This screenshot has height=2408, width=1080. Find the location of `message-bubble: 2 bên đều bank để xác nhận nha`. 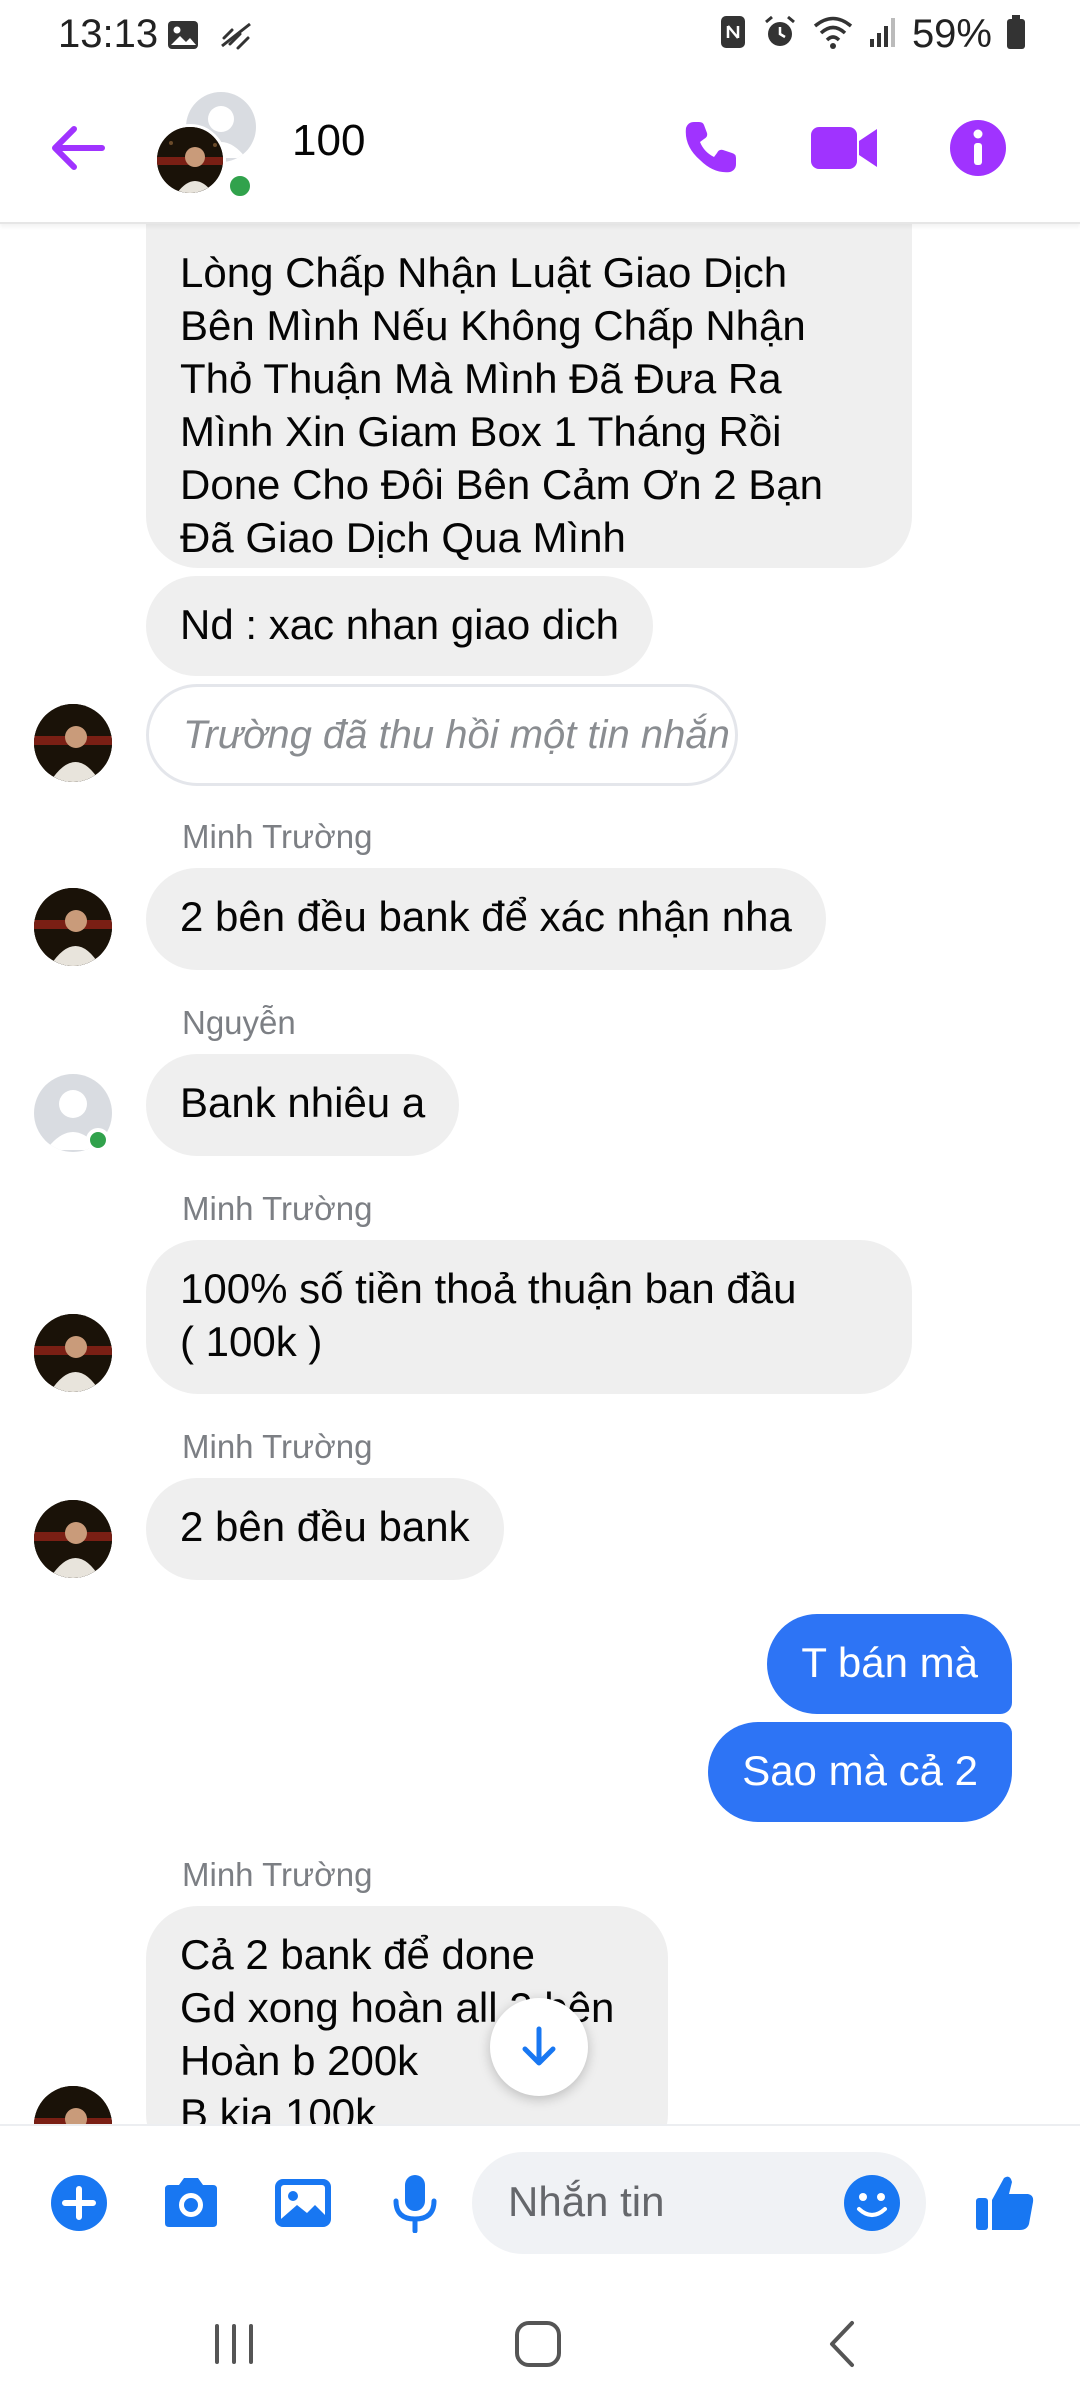

message-bubble: 2 bên đều bank để xác nhận nha is located at coordinates (486, 919).